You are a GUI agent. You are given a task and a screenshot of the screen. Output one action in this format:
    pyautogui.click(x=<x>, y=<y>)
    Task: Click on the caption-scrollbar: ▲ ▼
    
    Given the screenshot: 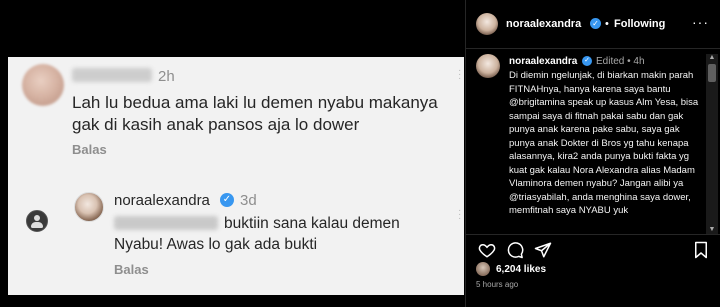 What is the action you would take?
    pyautogui.click(x=712, y=144)
    